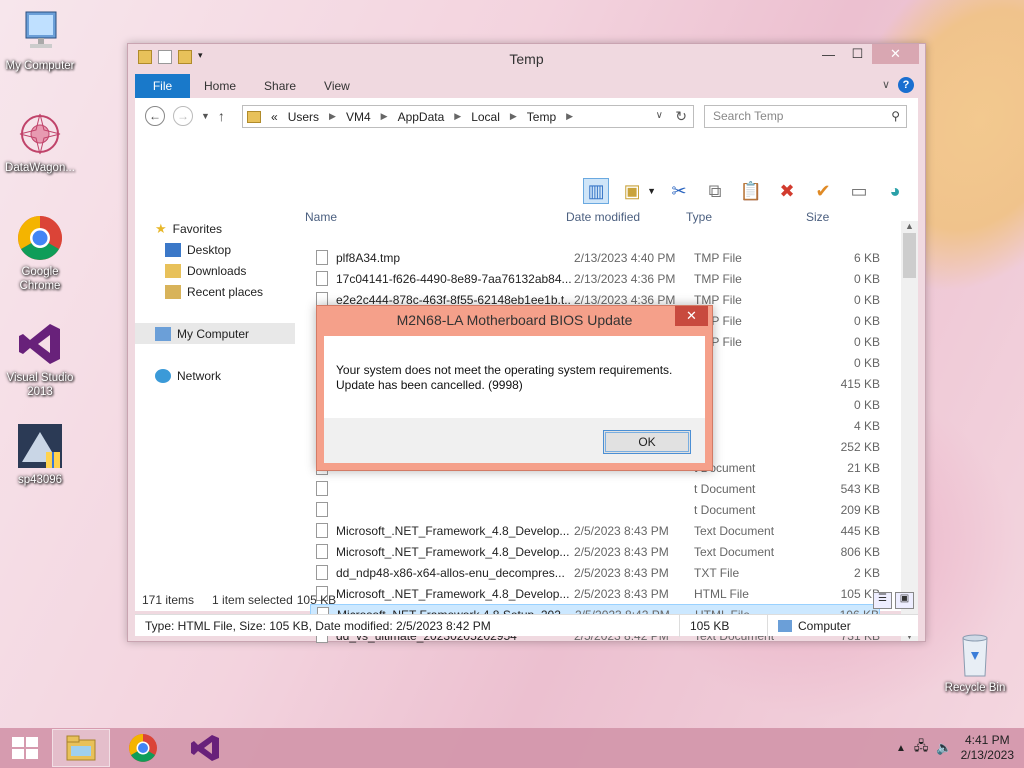  I want to click on address-dropdown-icon: ∨, so click(659, 115).